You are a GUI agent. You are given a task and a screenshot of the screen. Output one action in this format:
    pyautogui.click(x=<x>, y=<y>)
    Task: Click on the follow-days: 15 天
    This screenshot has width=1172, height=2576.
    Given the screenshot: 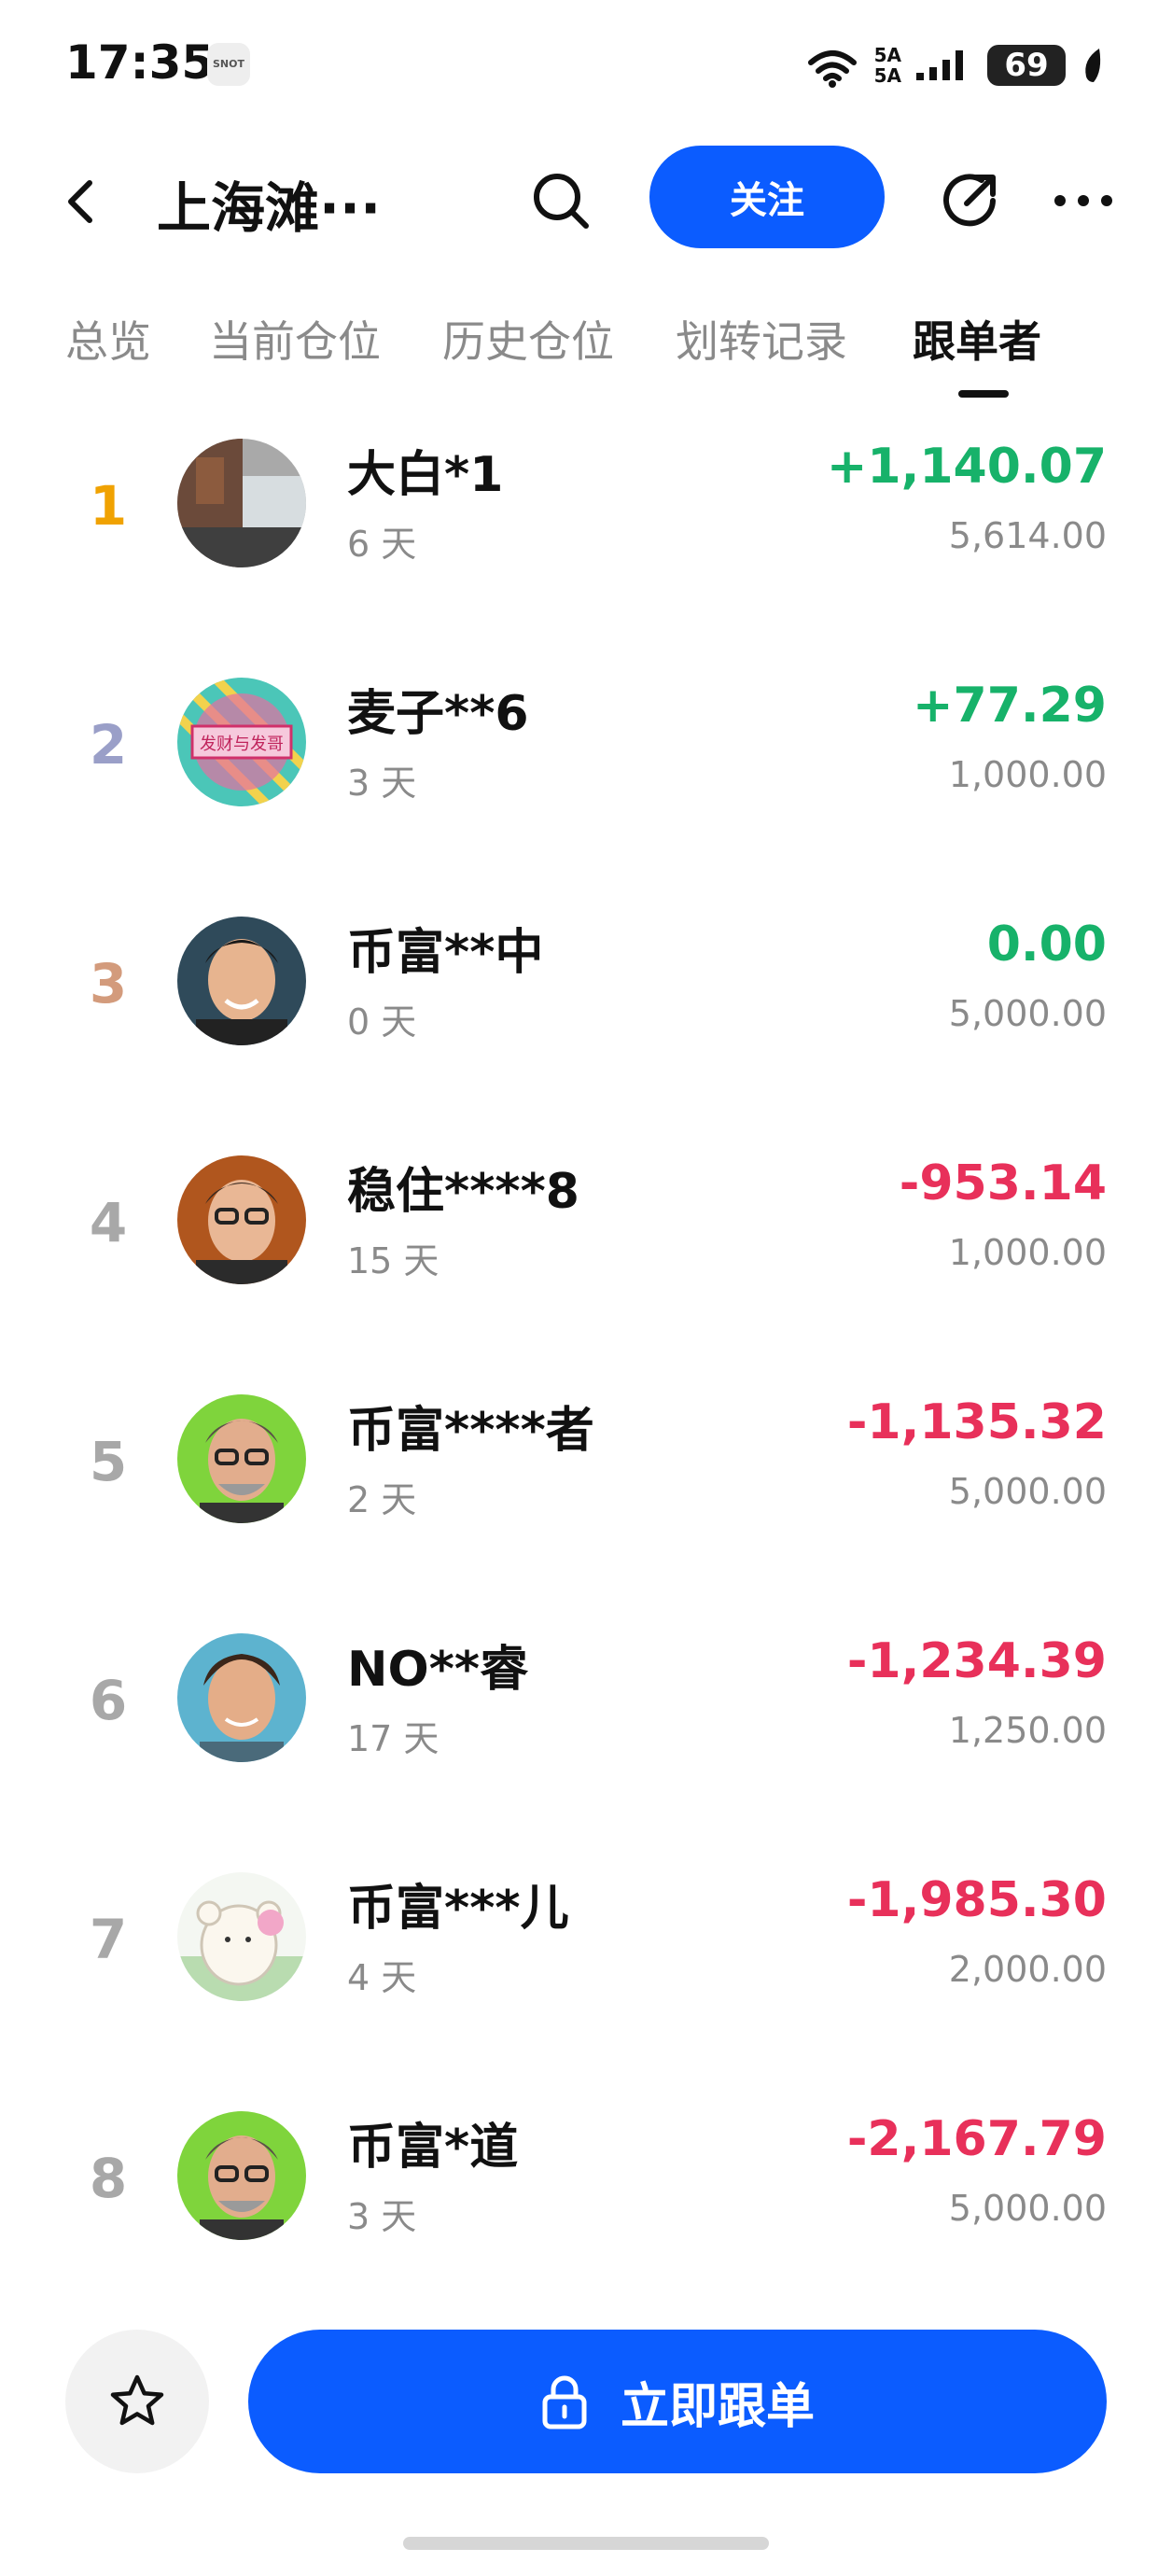 What is the action you would take?
    pyautogui.click(x=393, y=1260)
    